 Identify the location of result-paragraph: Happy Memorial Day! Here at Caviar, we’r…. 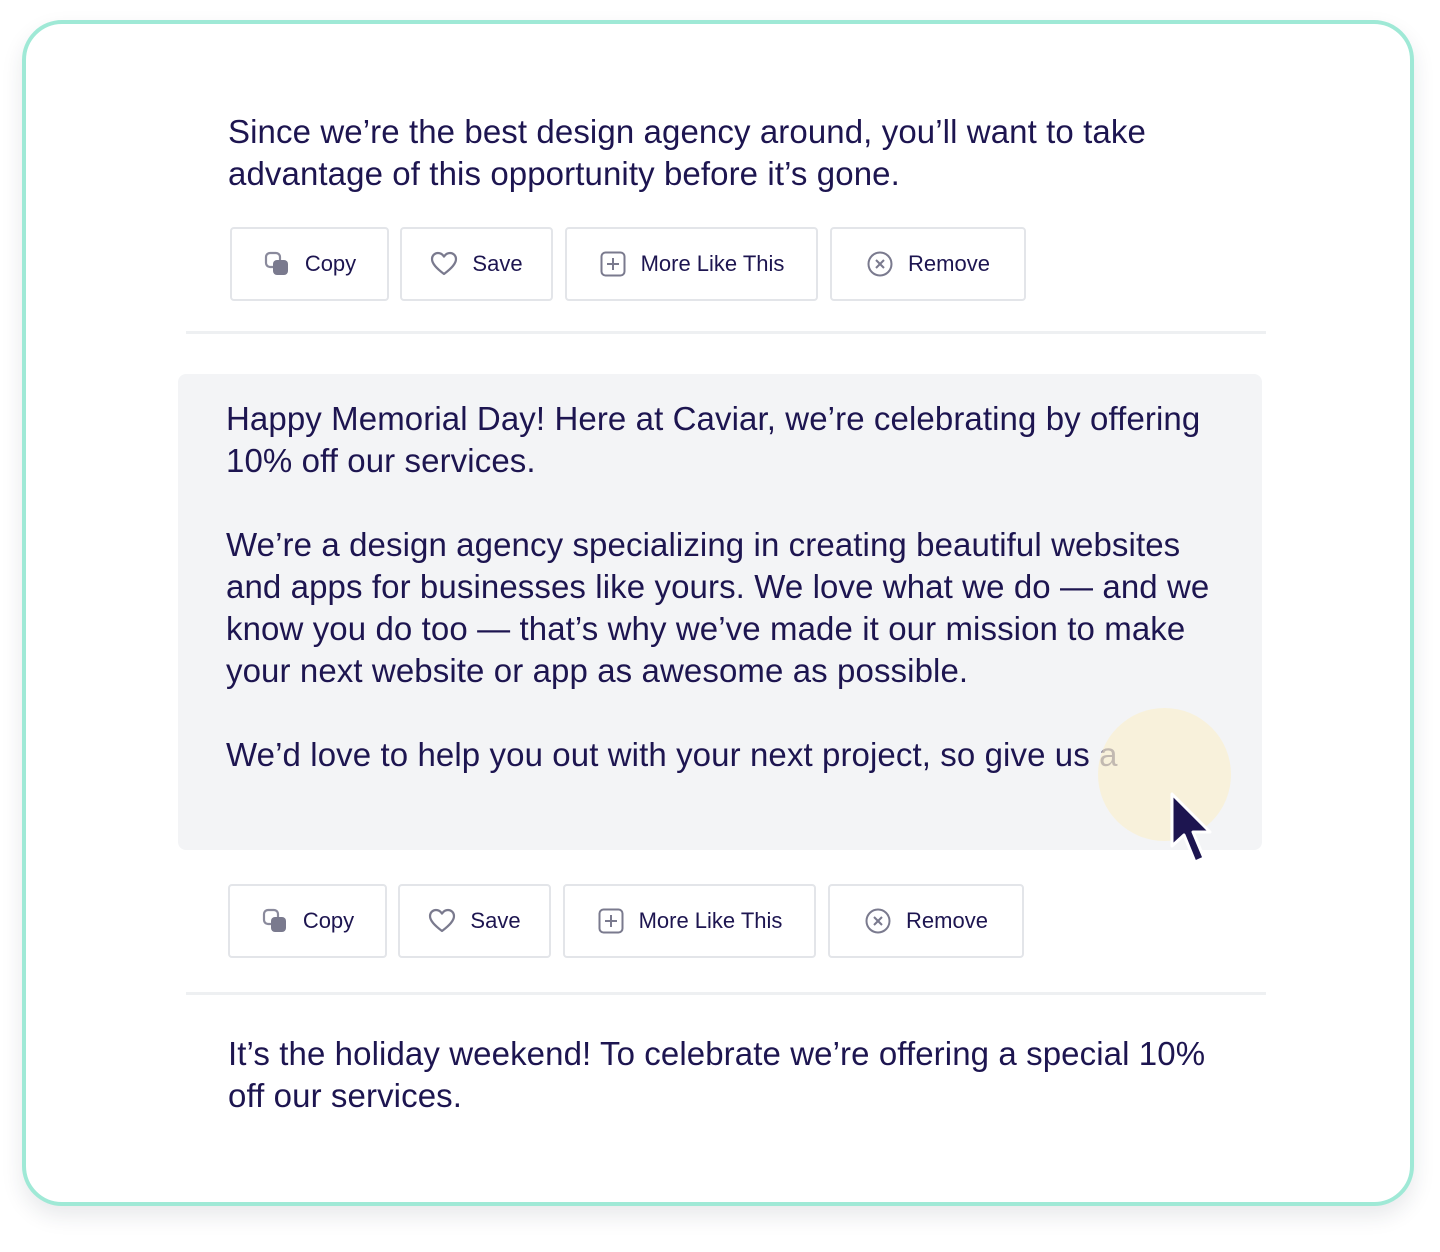
(713, 439).